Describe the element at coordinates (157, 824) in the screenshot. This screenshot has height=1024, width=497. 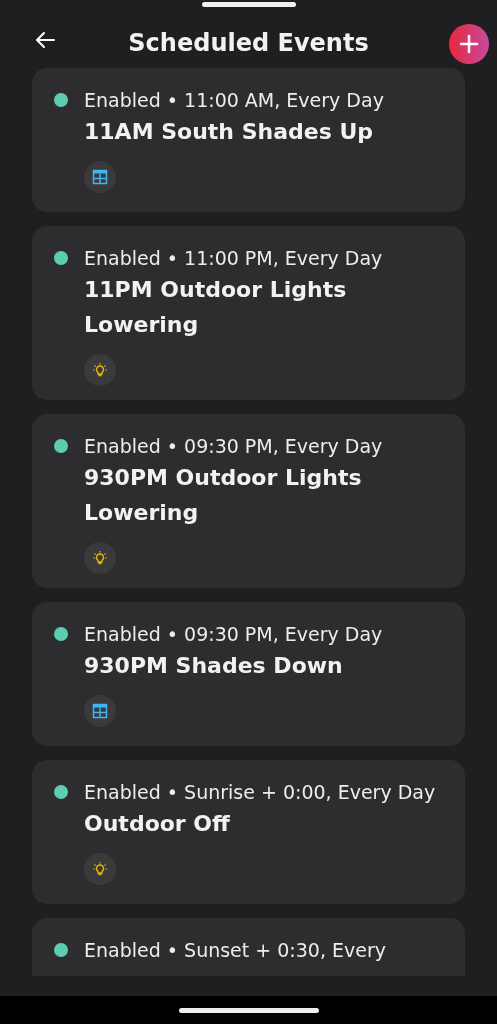
I see `event-name: Outdoor Off` at that location.